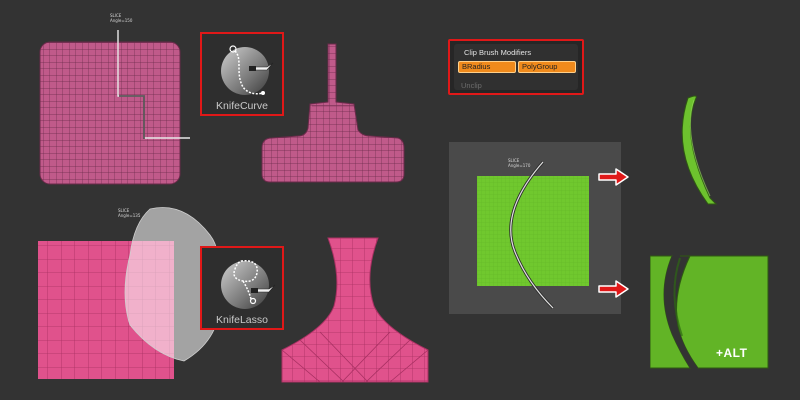  What do you see at coordinates (519, 163) in the screenshot?
I see `slice-readout-3: SLICE Angle=170` at bounding box center [519, 163].